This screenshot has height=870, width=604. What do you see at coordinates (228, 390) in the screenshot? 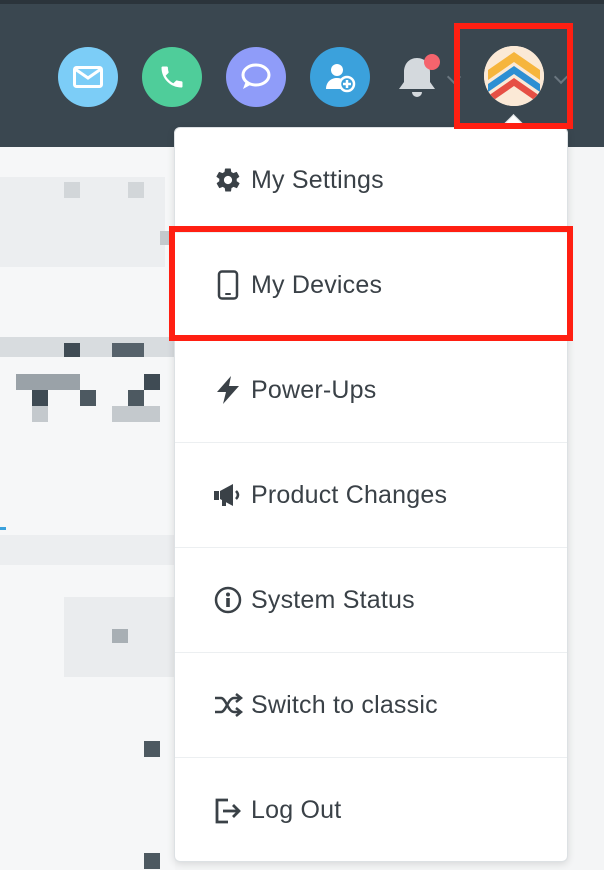
I see `lightning-icon` at bounding box center [228, 390].